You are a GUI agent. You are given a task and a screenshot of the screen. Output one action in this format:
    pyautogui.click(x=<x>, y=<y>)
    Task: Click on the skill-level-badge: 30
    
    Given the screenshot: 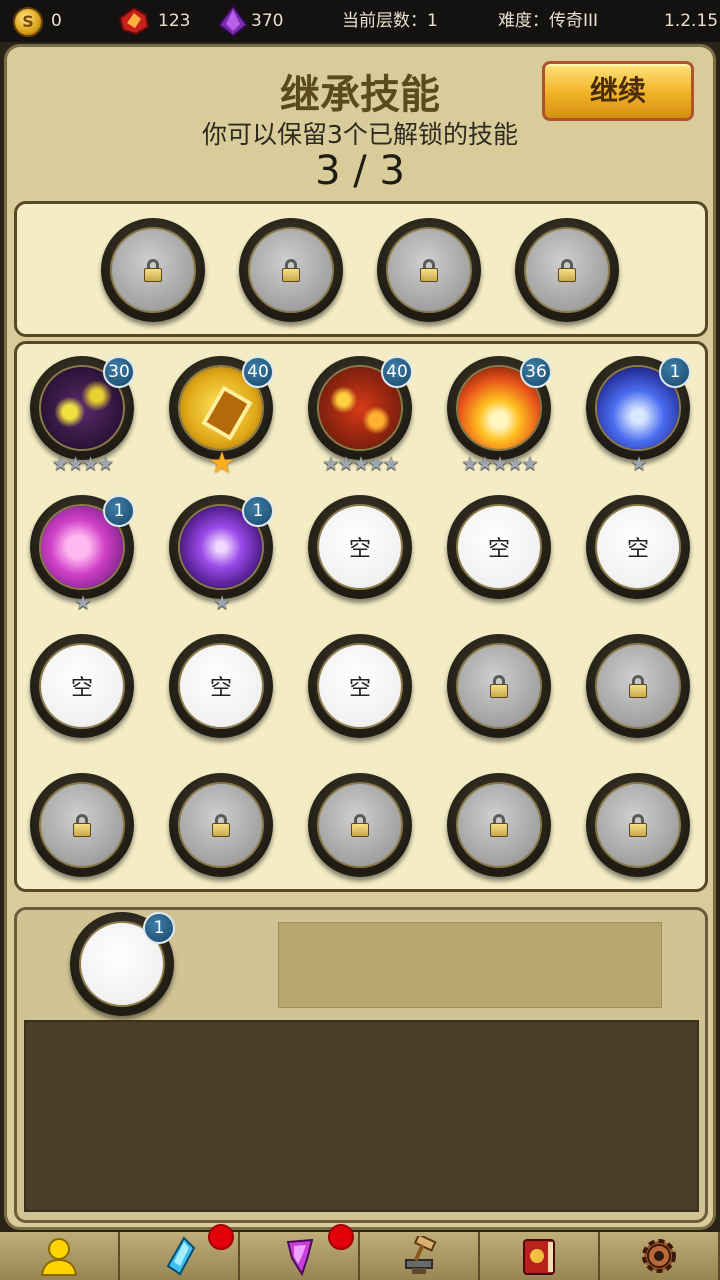 What is the action you would take?
    pyautogui.click(x=119, y=372)
    